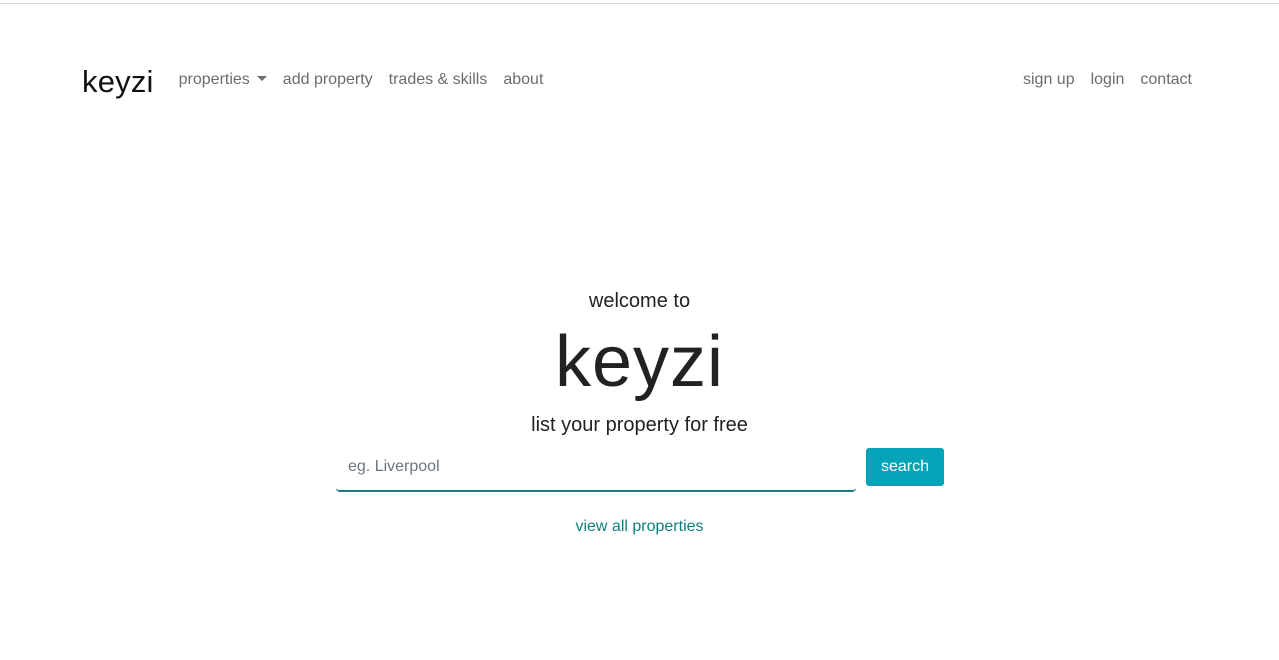 The width and height of the screenshot is (1279, 660). I want to click on top-border, so click(639, 3).